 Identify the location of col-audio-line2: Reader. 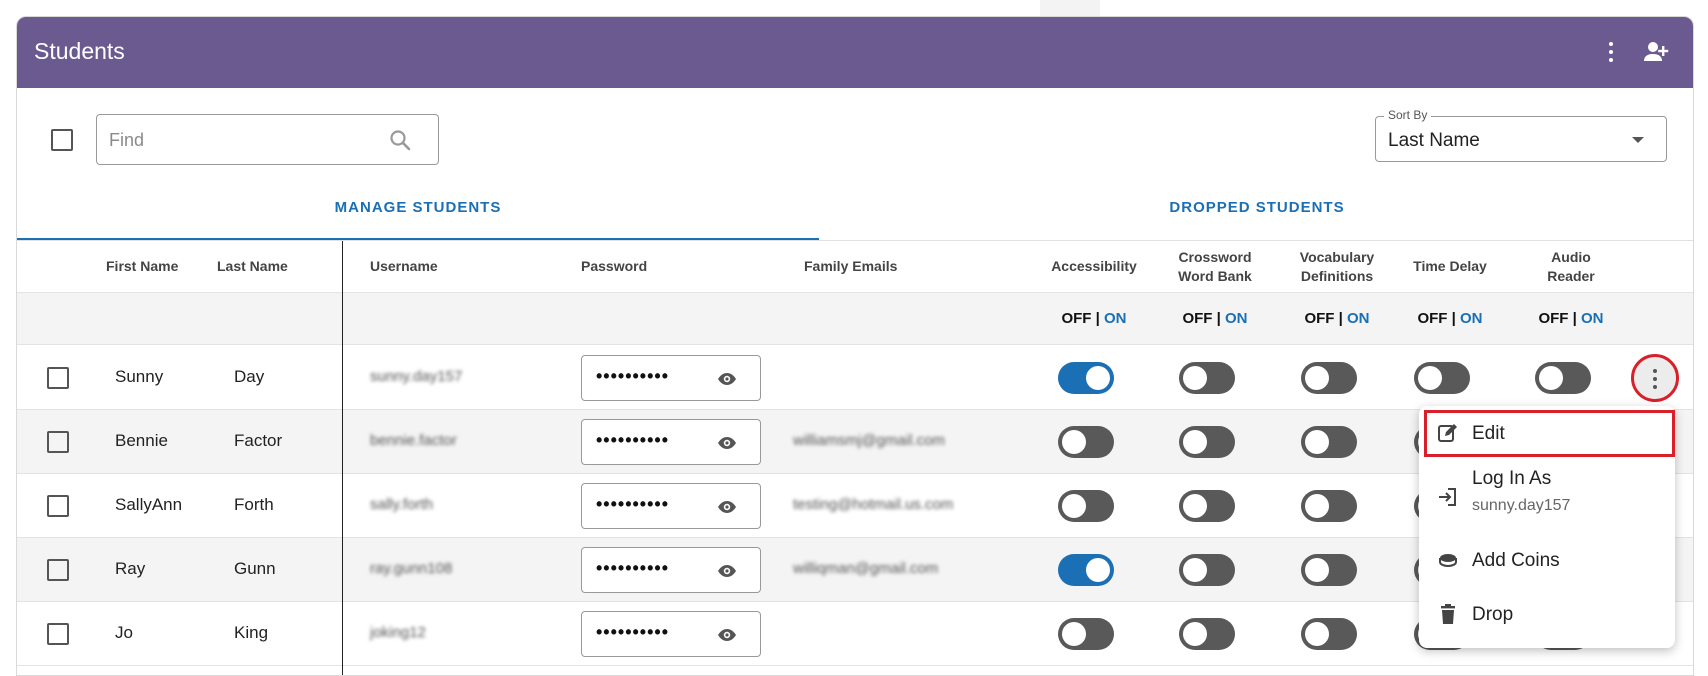
(1571, 276).